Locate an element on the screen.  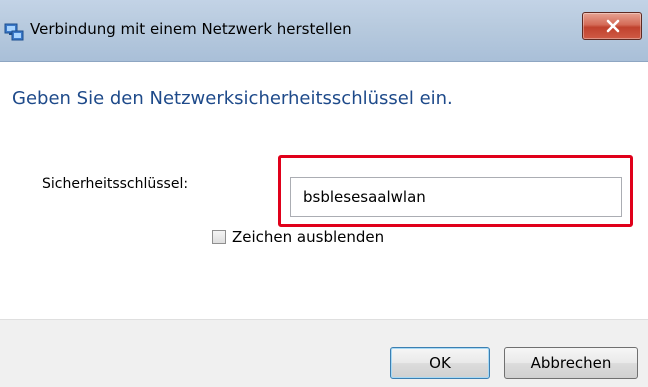
hide-characters-checkbox is located at coordinates (219, 237).